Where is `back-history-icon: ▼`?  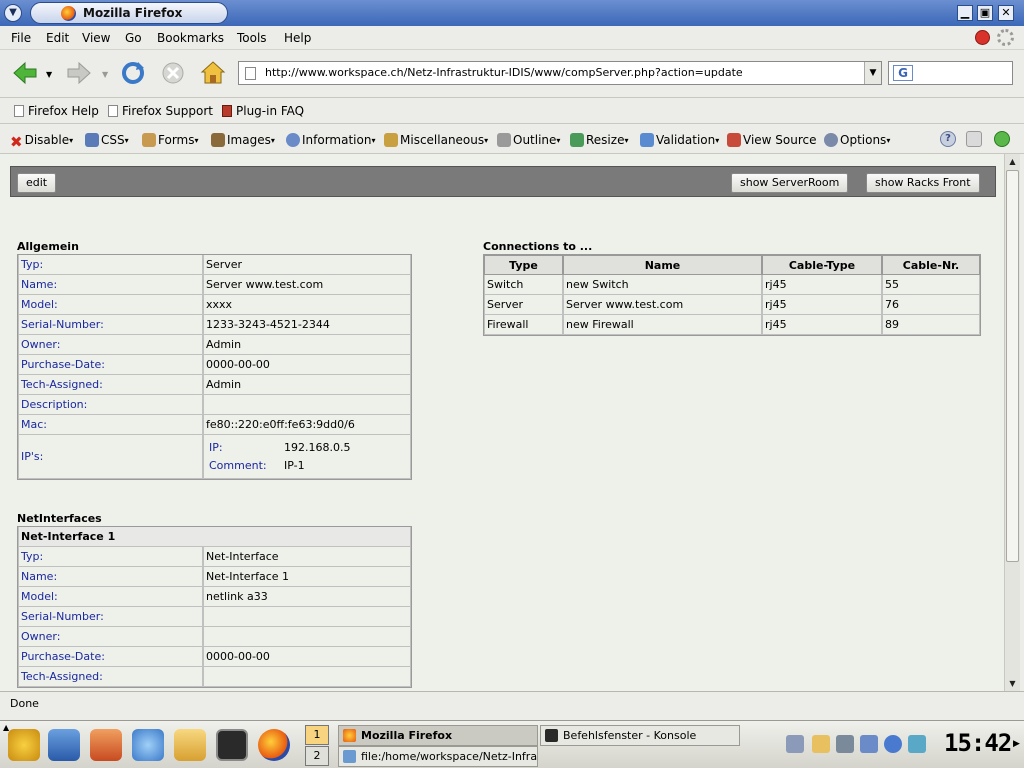 back-history-icon: ▼ is located at coordinates (49, 74).